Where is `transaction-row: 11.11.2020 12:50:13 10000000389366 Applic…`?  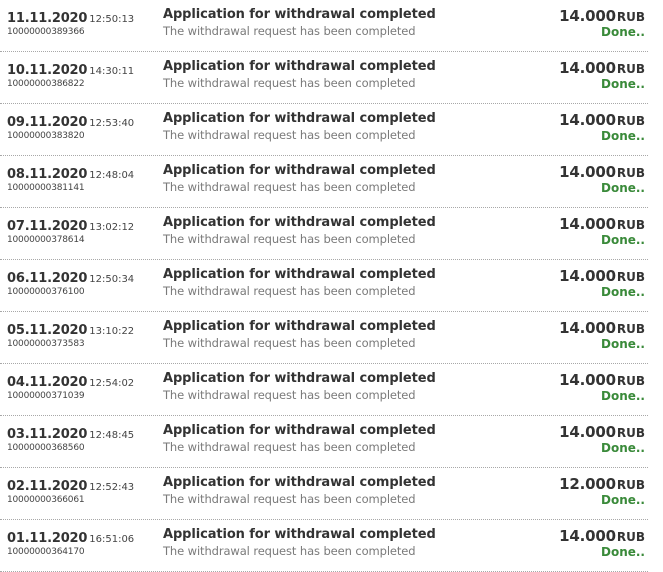
transaction-row: 11.11.2020 12:50:13 10000000389366 Applic… is located at coordinates (324, 26).